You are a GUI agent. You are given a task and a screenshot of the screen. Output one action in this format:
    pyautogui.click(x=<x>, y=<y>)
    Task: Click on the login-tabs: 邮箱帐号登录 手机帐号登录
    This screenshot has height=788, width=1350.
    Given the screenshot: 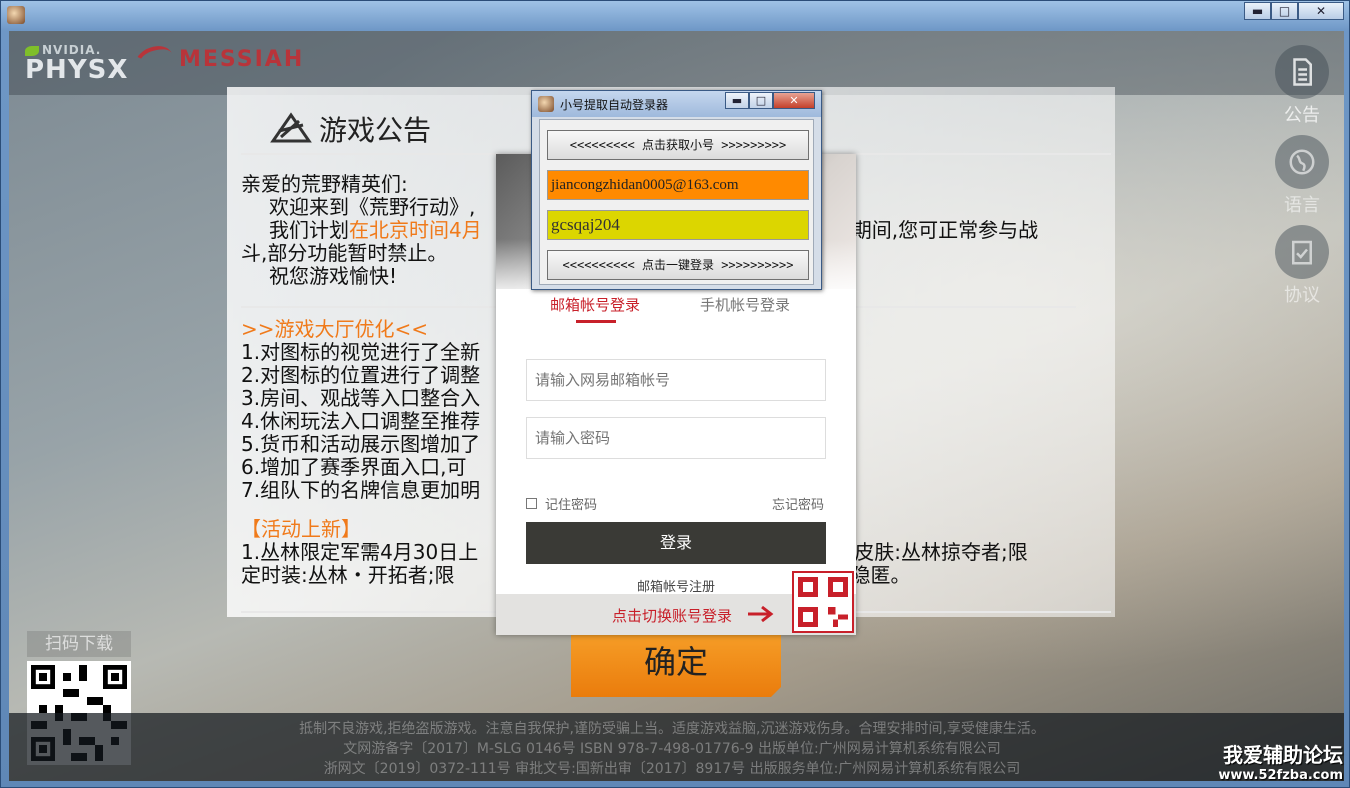 What is the action you would take?
    pyautogui.click(x=676, y=310)
    